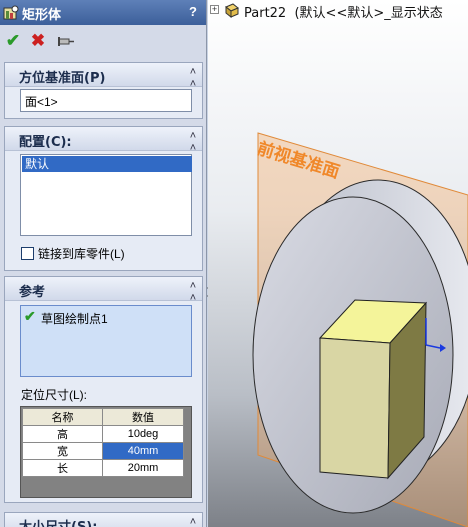 The width and height of the screenshot is (468, 527). I want to click on orientation-title: 方位基准面(P), so click(62, 78).